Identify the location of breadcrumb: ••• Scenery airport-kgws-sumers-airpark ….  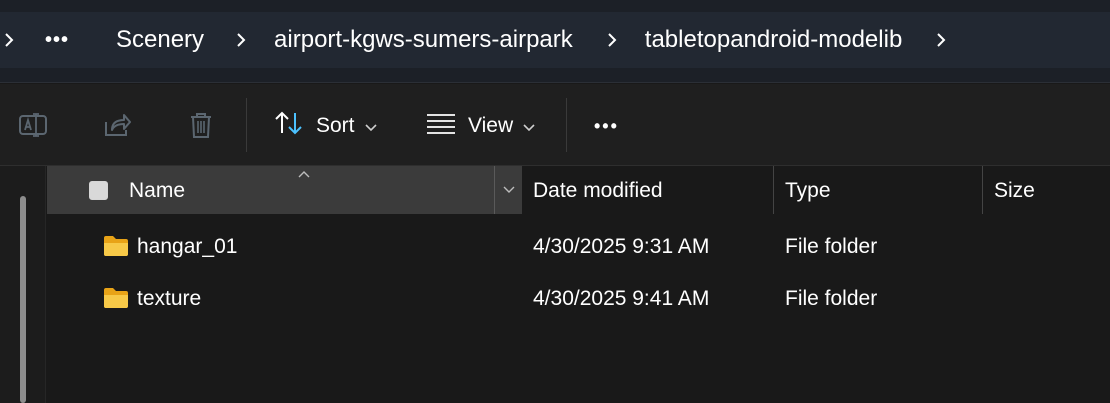
(555, 40).